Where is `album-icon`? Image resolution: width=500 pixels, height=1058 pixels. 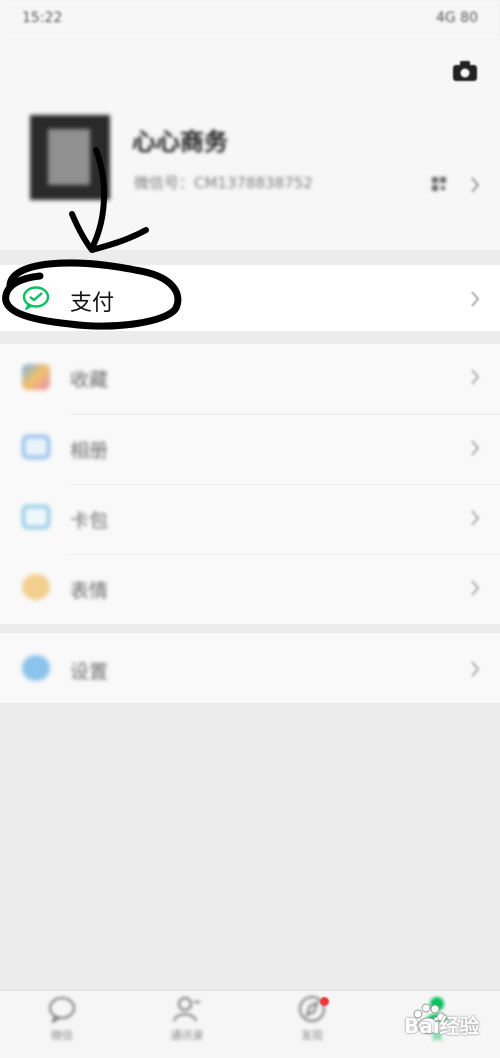
album-icon is located at coordinates (36, 447).